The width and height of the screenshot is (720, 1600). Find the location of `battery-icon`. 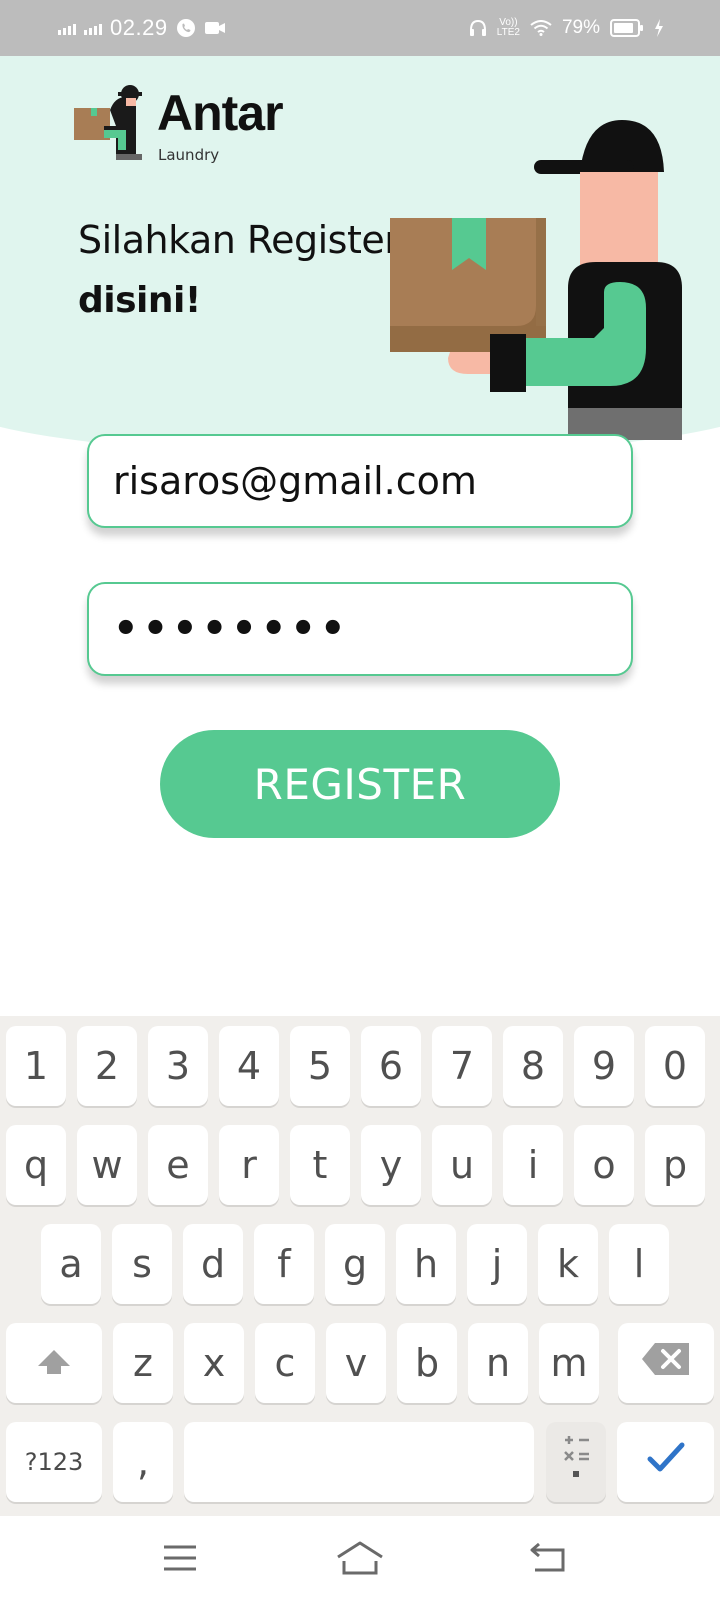

battery-icon is located at coordinates (627, 28).